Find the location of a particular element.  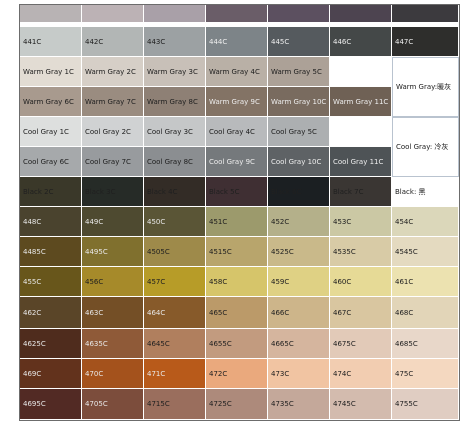

swatch-row: 469C 470C 471C 472C 473C 474C 475C is located at coordinates (239, 374).